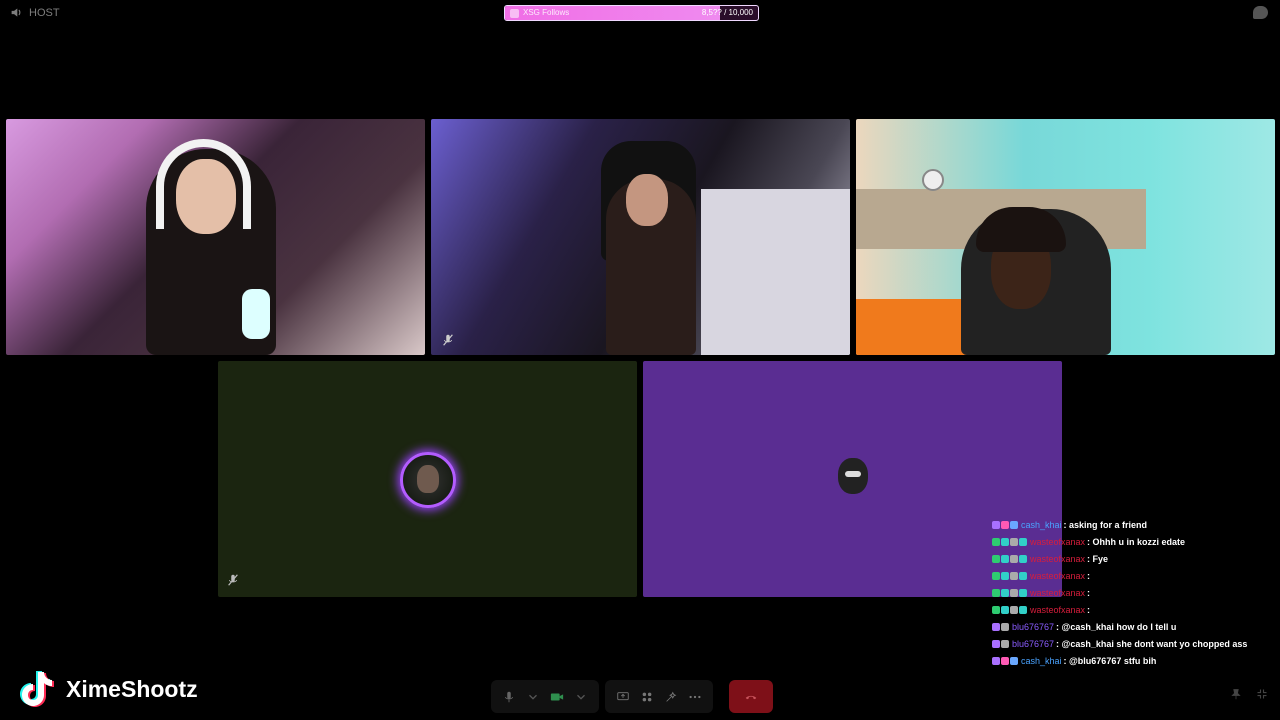 The width and height of the screenshot is (1280, 720). What do you see at coordinates (775, 272) in the screenshot?
I see `bed-shape` at bounding box center [775, 272].